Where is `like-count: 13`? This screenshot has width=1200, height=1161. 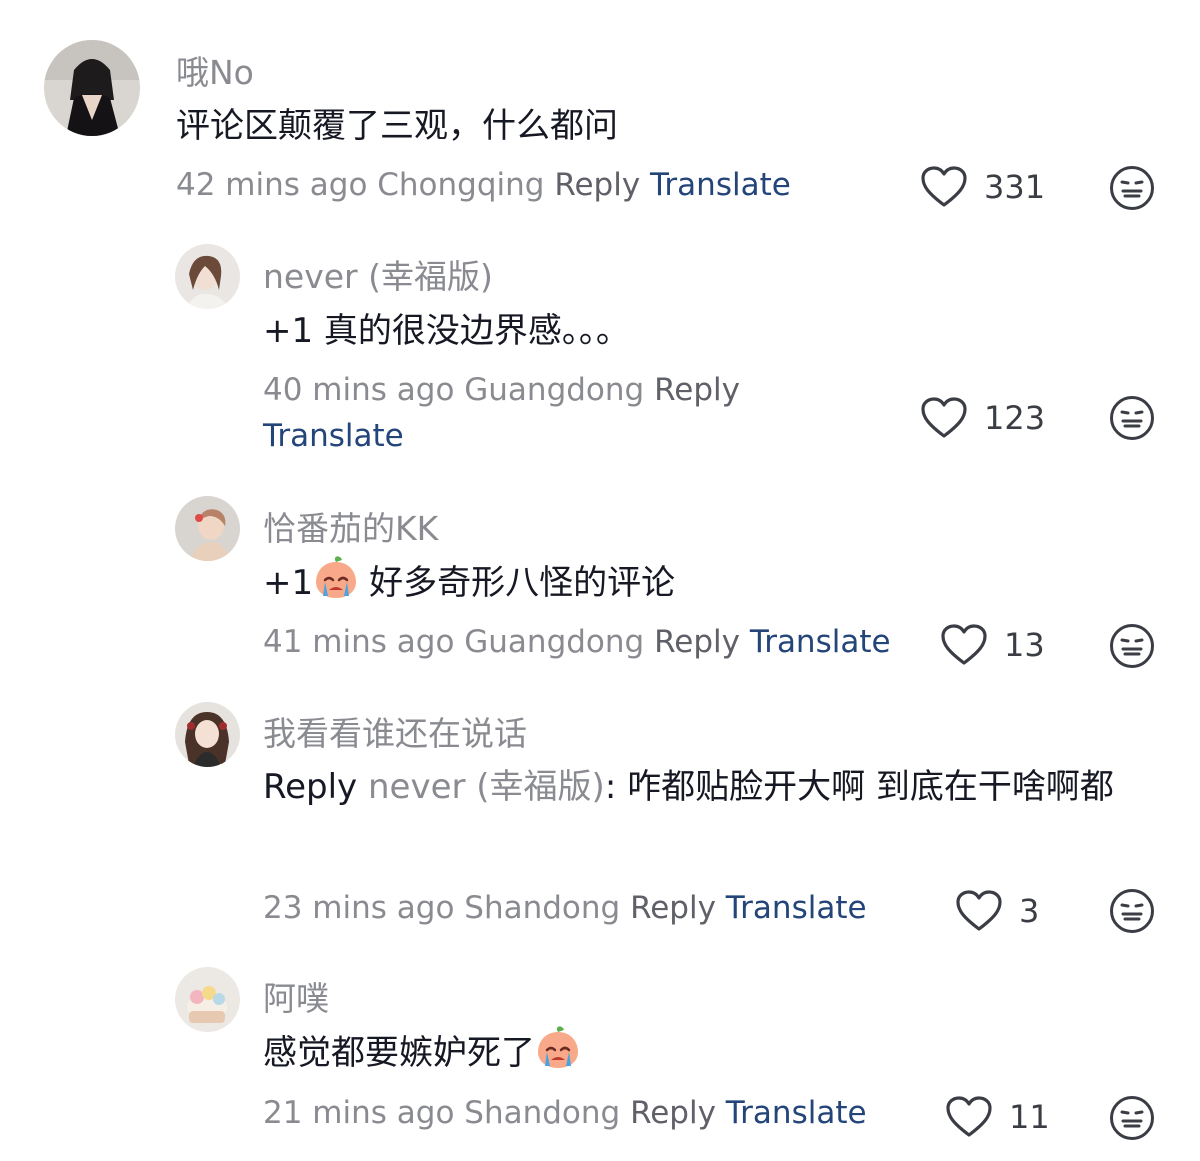
like-count: 13 is located at coordinates (1024, 645).